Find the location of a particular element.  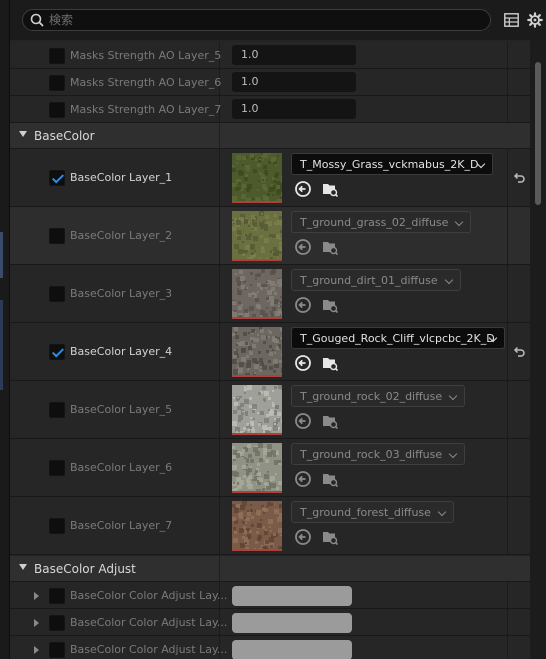

property-row-ao-layer-7: Masks Strength AO Layer_7 1.0 is located at coordinates (270, 109).